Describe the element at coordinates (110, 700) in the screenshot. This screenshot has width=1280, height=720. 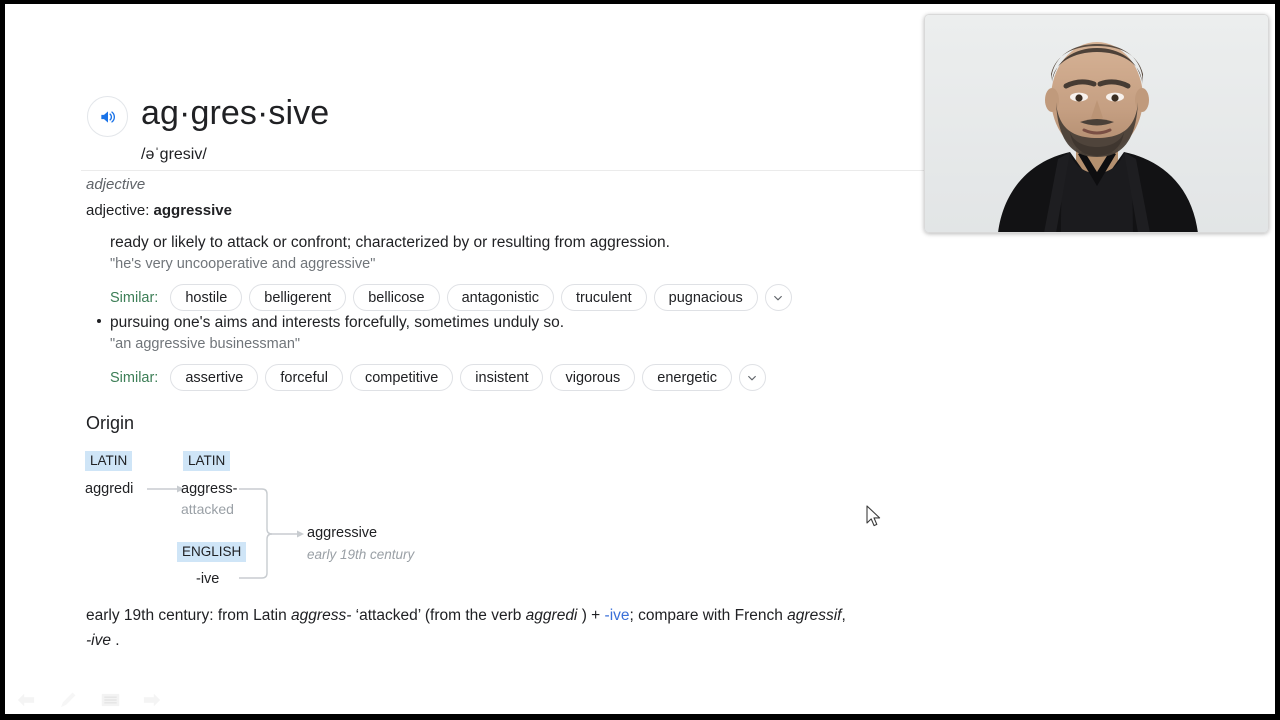
I see `list-icon` at that location.